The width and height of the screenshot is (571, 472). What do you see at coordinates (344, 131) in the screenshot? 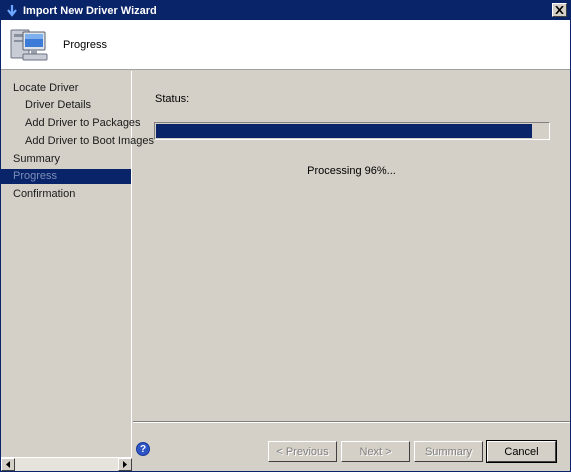
I see `progress-bar-fill` at bounding box center [344, 131].